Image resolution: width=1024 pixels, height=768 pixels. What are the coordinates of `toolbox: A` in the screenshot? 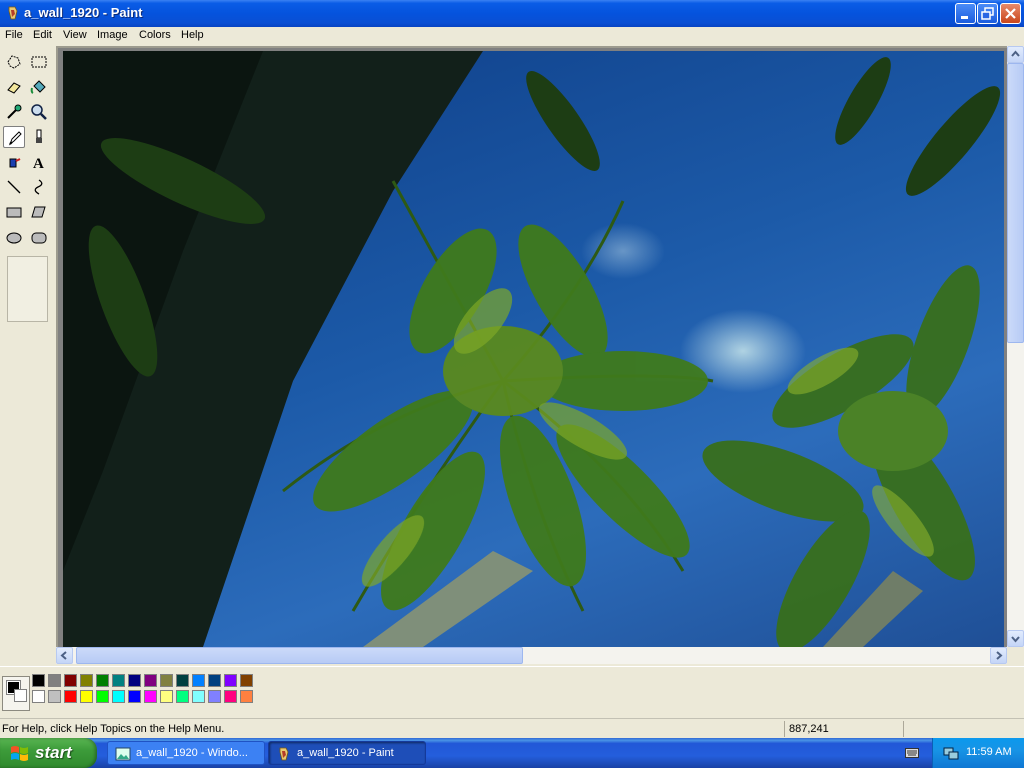 It's located at (28, 356).